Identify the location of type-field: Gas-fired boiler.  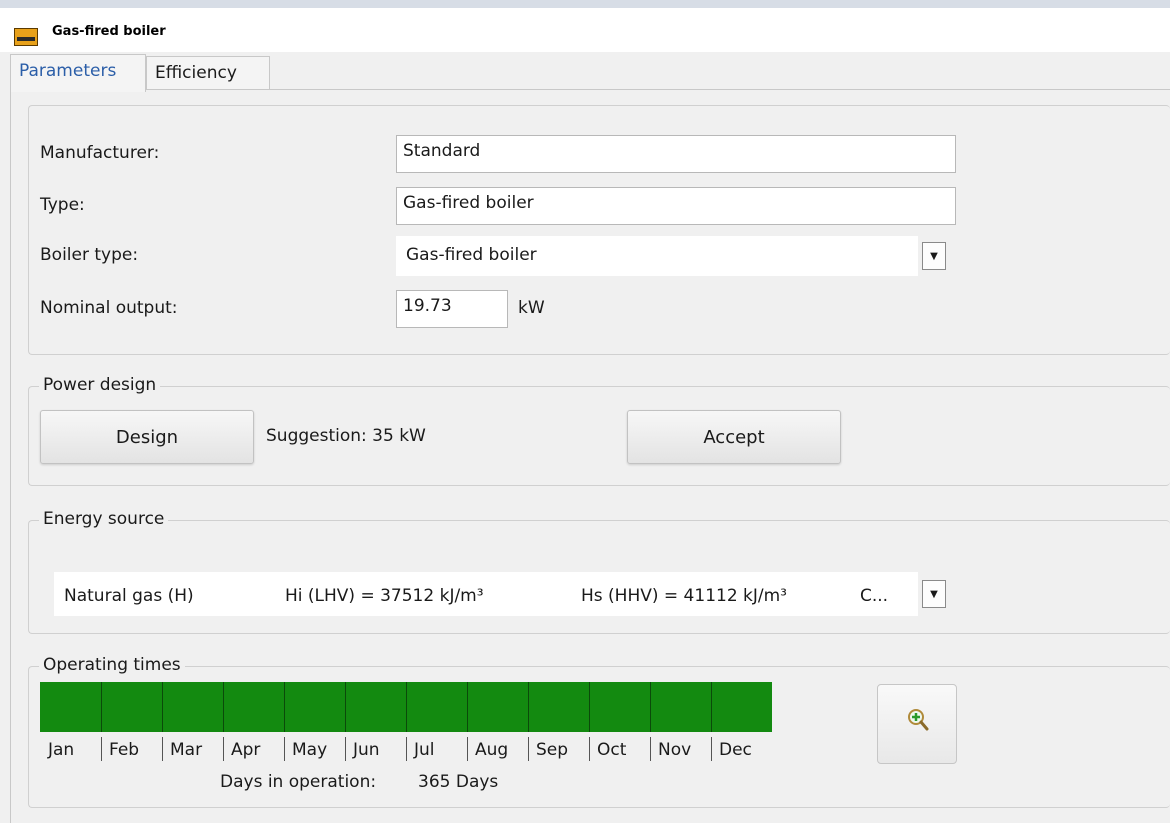
(676, 206).